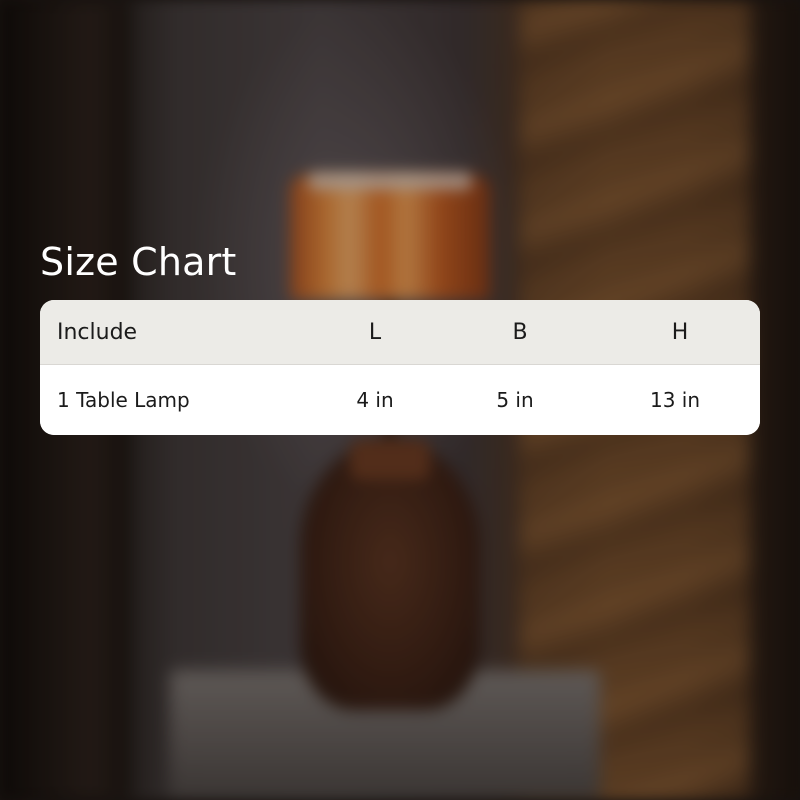 The image size is (800, 800). I want to click on cell-length: 4 in, so click(375, 400).